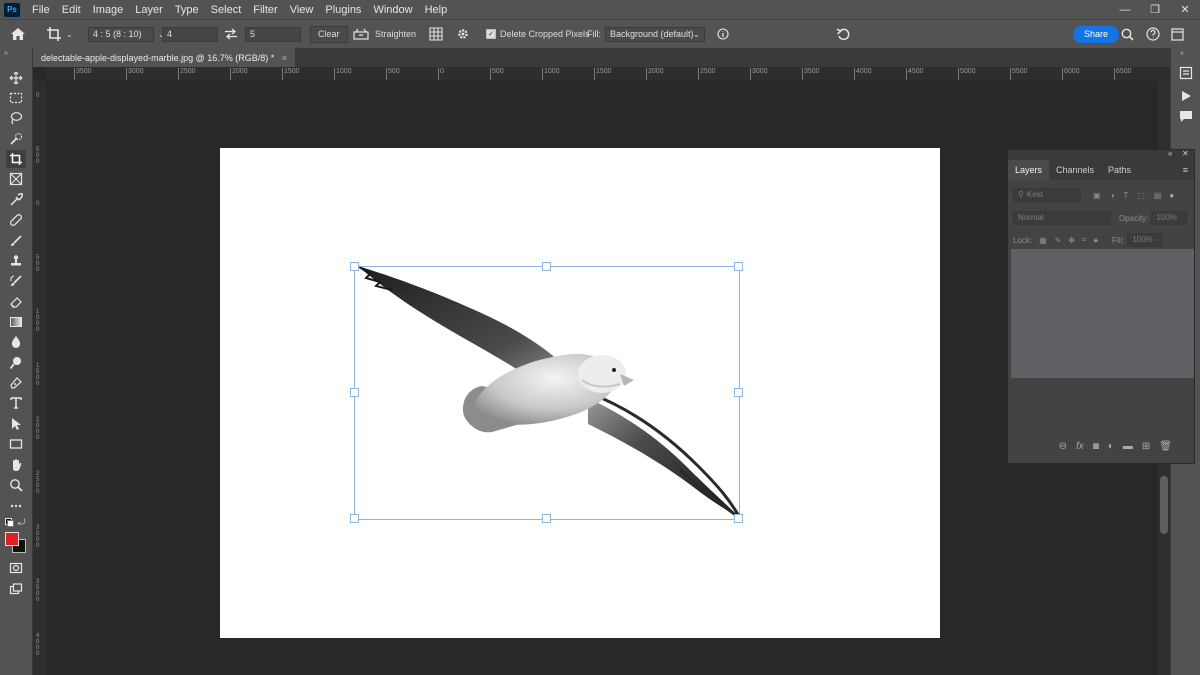 The height and width of the screenshot is (675, 1200). What do you see at coordinates (16, 444) in the screenshot?
I see `rectangle-tool` at bounding box center [16, 444].